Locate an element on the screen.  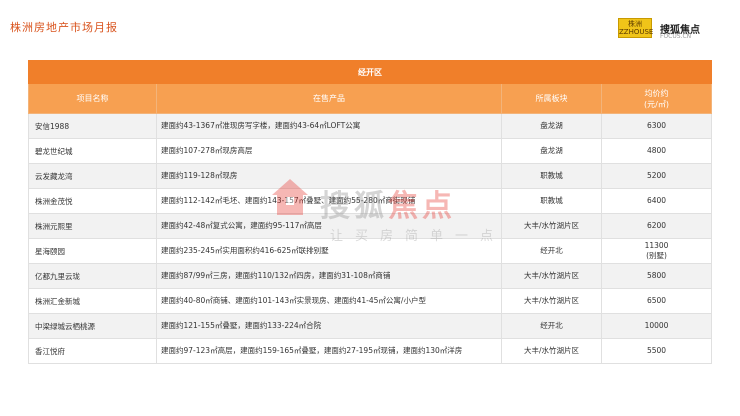
project-name-cell: 云发藏龙湾 is located at coordinates (92, 176).